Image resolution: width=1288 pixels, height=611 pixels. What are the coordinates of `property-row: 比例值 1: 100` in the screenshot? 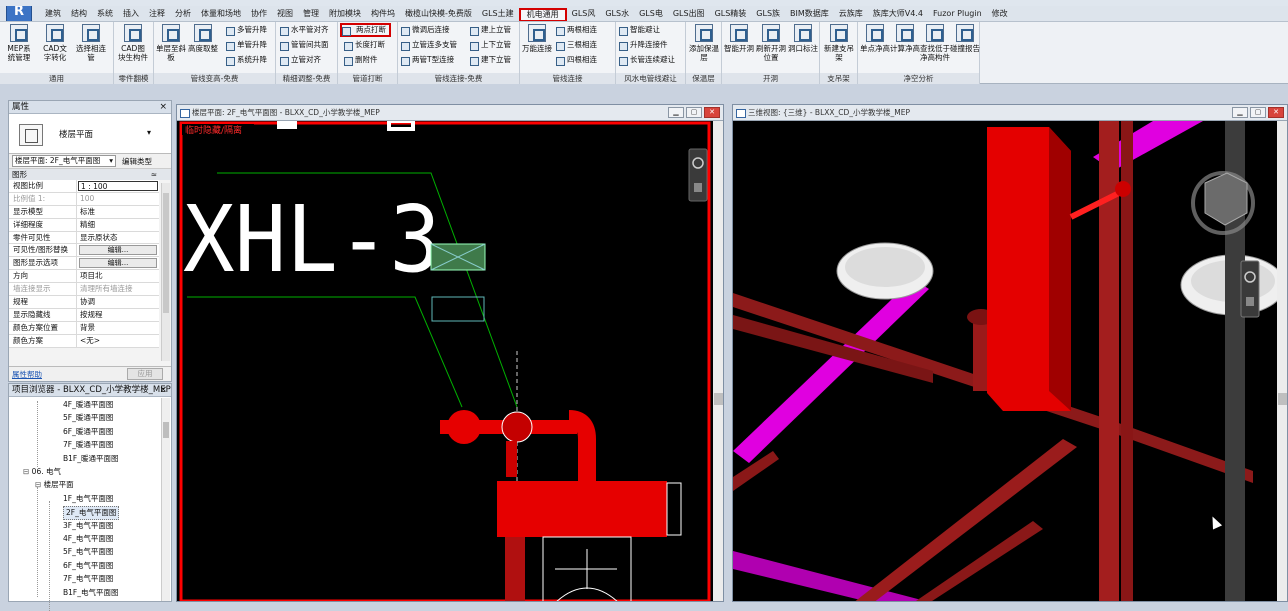 It's located at (84, 199).